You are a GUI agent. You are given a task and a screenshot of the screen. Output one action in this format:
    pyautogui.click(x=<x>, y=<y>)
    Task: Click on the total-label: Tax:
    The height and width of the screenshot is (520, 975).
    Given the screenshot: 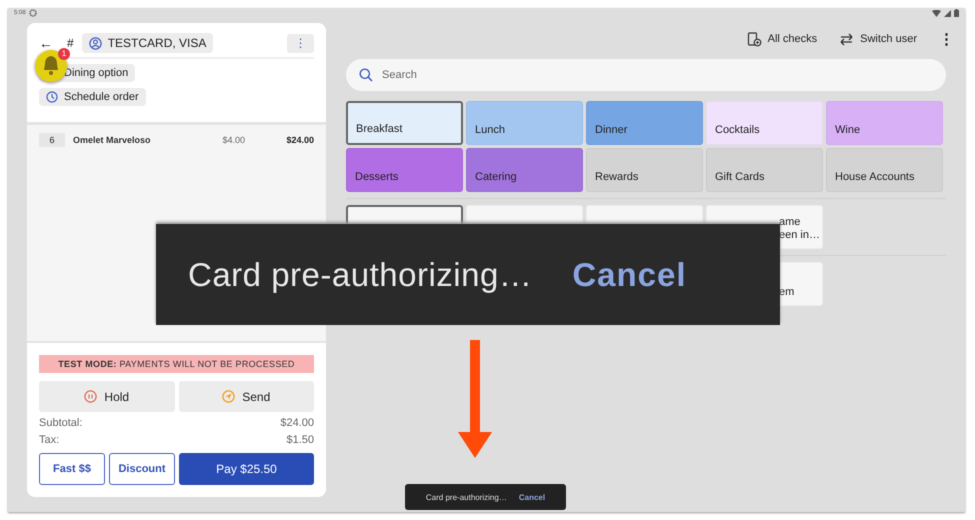 What is the action you would take?
    pyautogui.click(x=49, y=440)
    